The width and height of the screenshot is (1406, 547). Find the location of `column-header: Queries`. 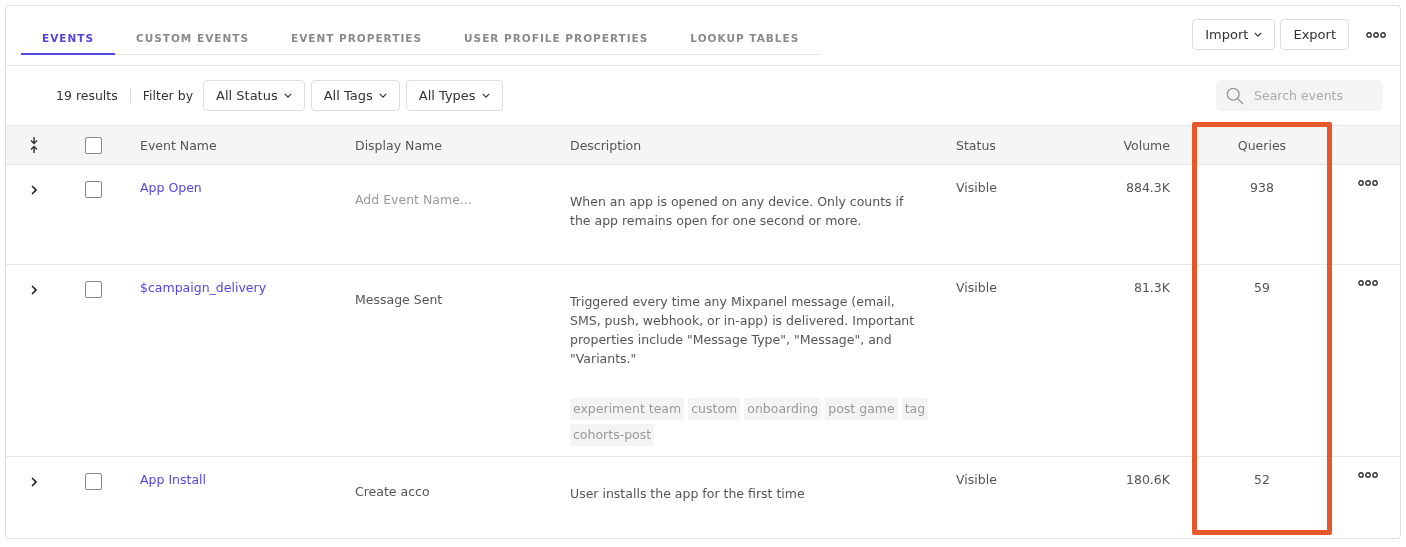

column-header: Queries is located at coordinates (1262, 145).